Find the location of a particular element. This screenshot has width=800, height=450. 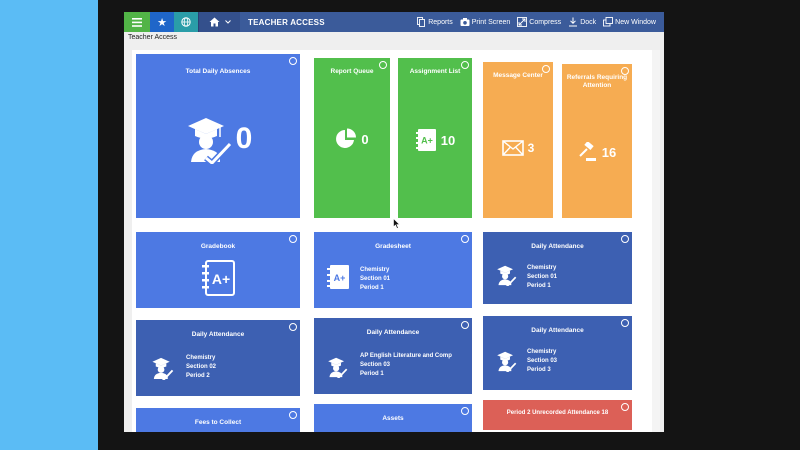

section-name: Section 03 is located at coordinates (542, 361).